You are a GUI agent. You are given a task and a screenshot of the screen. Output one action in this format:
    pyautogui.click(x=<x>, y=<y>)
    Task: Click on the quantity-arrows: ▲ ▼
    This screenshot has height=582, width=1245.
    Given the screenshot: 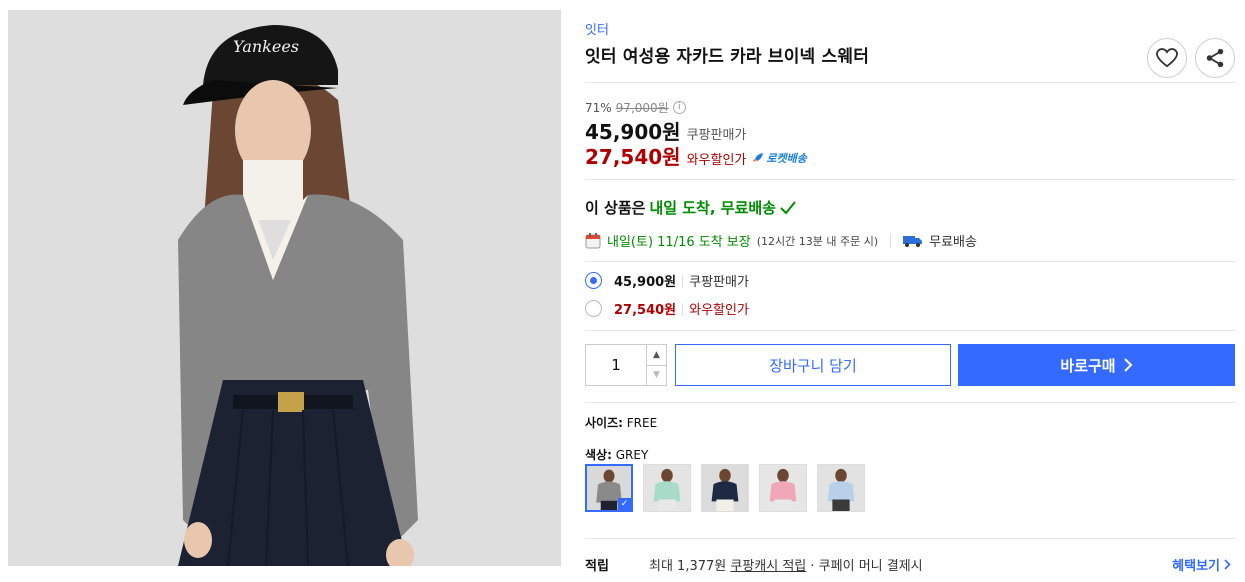 What is the action you would take?
    pyautogui.click(x=656, y=365)
    